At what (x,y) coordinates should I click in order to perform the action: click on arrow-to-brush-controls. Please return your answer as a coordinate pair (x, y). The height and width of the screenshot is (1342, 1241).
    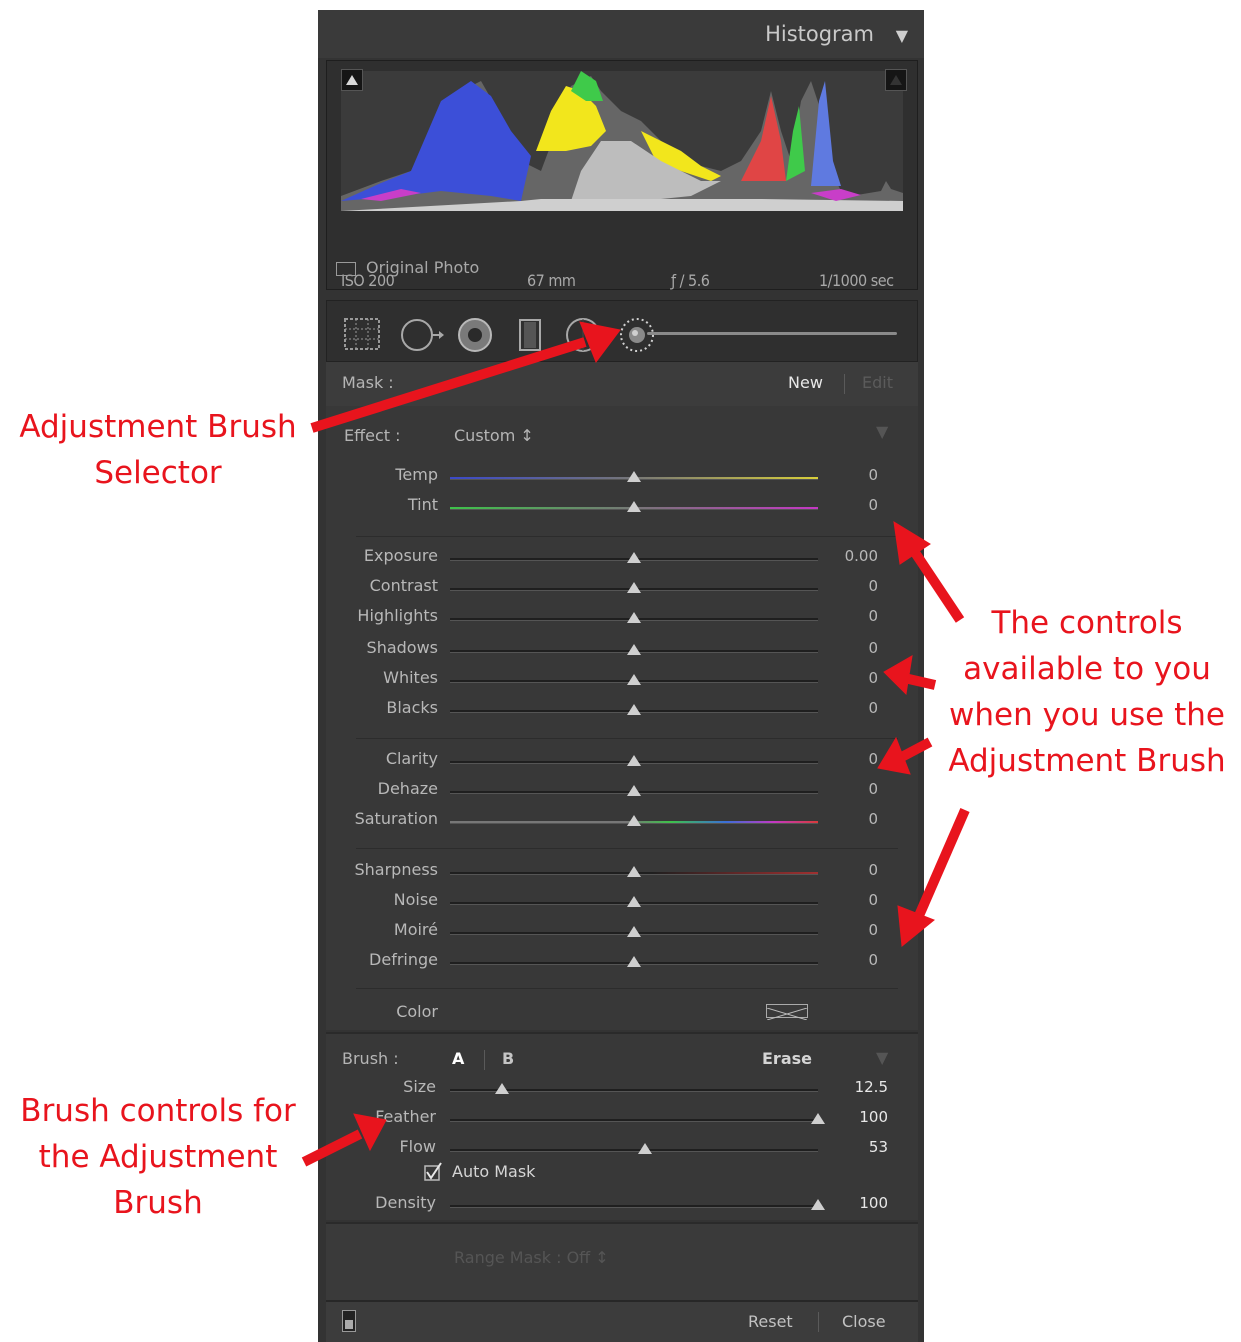
    Looking at the image, I should click on (332, 1148).